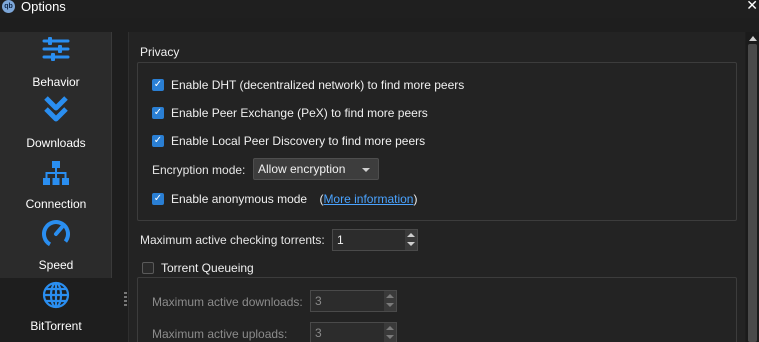 This screenshot has width=759, height=342. I want to click on splitter-handle, so click(125, 302).